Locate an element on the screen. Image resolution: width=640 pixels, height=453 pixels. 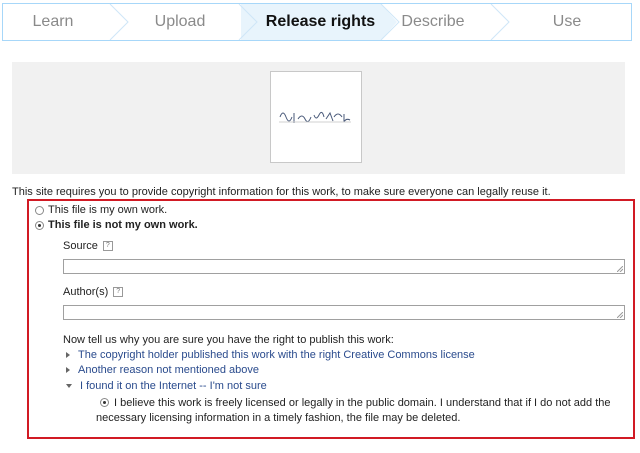
authors-help-icon: ? is located at coordinates (118, 292).